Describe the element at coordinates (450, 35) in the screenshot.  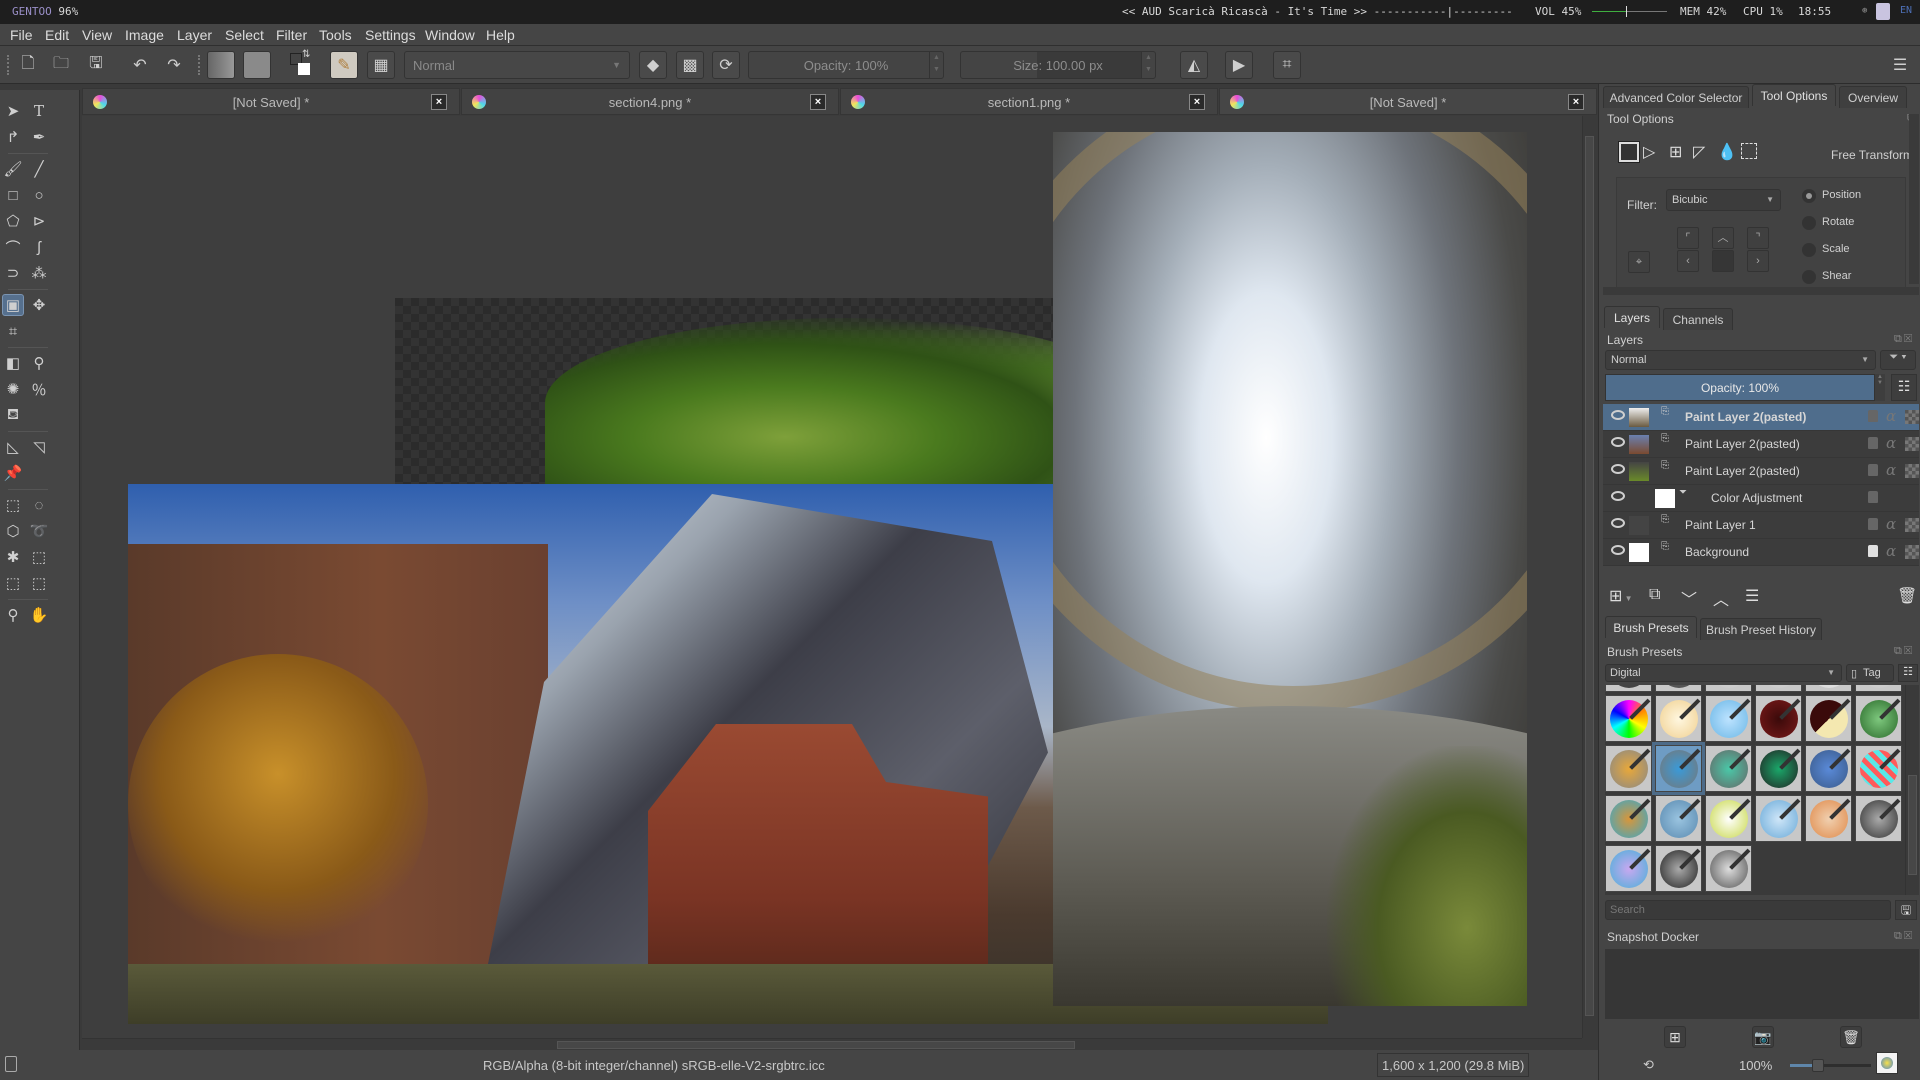
I see `menu-window: Window` at that location.